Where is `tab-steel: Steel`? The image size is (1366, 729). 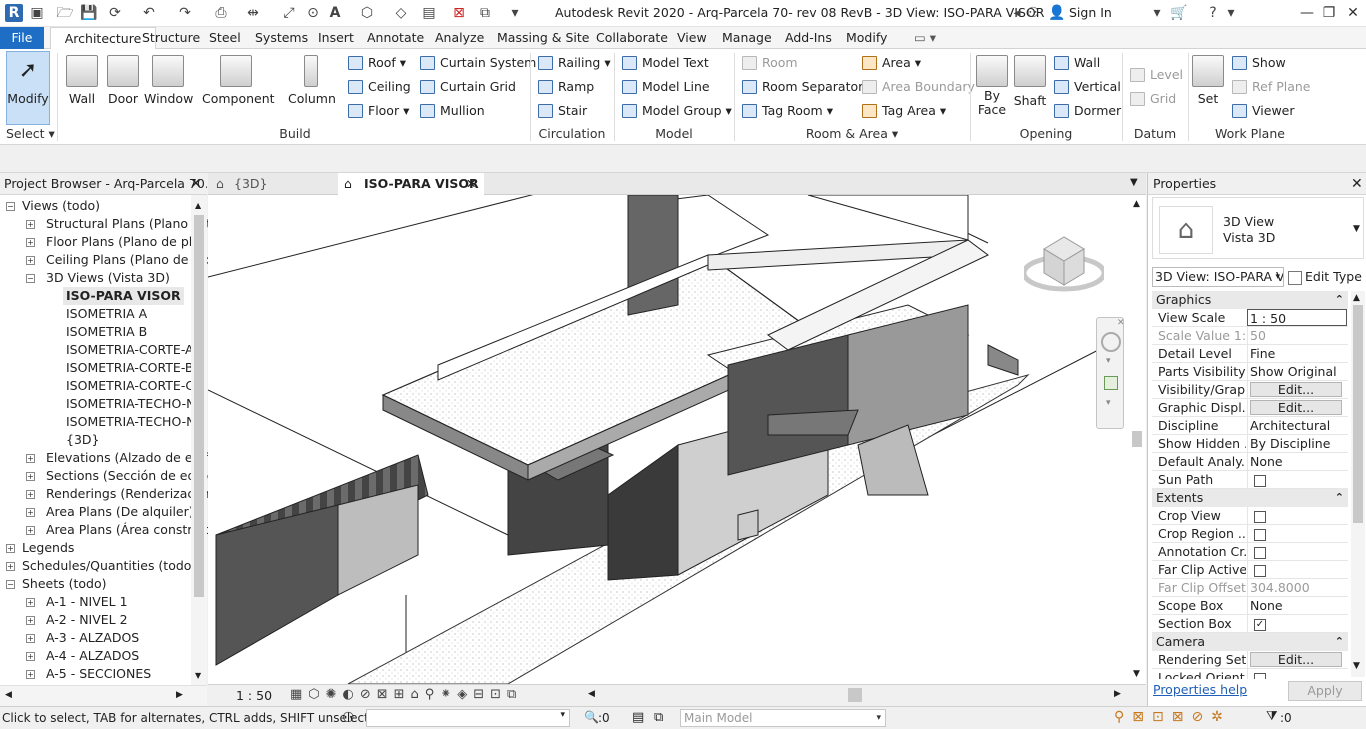 tab-steel: Steel is located at coordinates (225, 38).